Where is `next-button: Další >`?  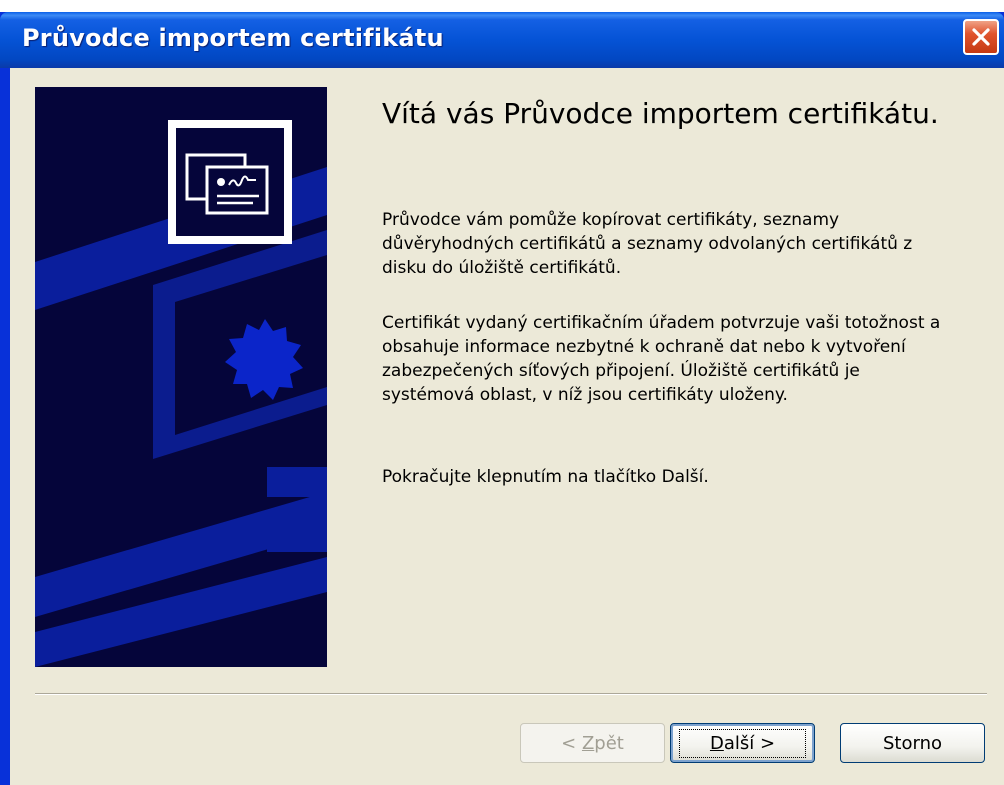 next-button: Další > is located at coordinates (742, 743).